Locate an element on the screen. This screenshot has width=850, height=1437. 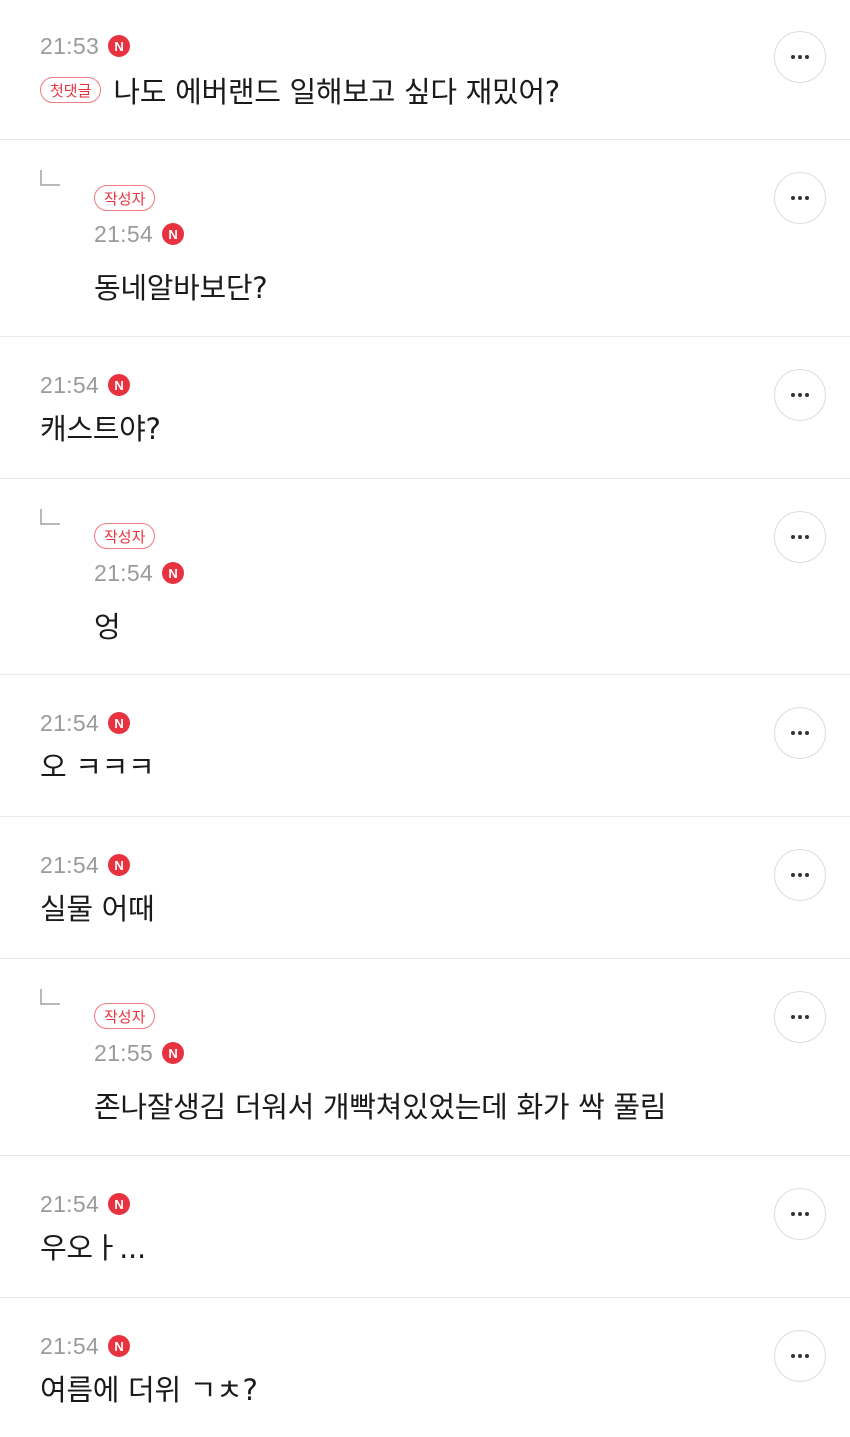
comment-body: 실물 어때 is located at coordinates (97, 907).